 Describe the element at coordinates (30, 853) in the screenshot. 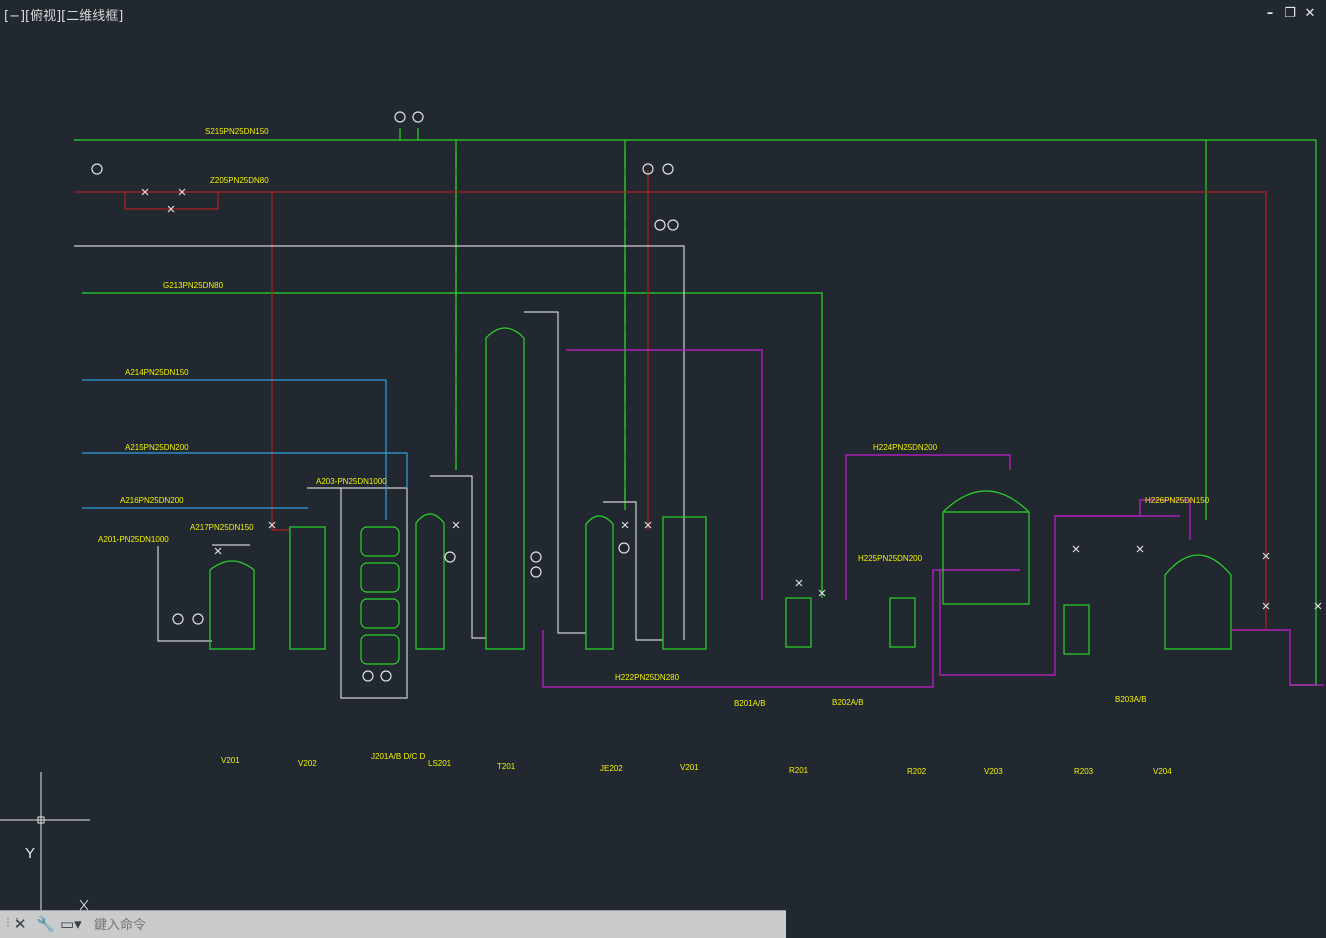

I see `ucs-y-label: Y` at that location.